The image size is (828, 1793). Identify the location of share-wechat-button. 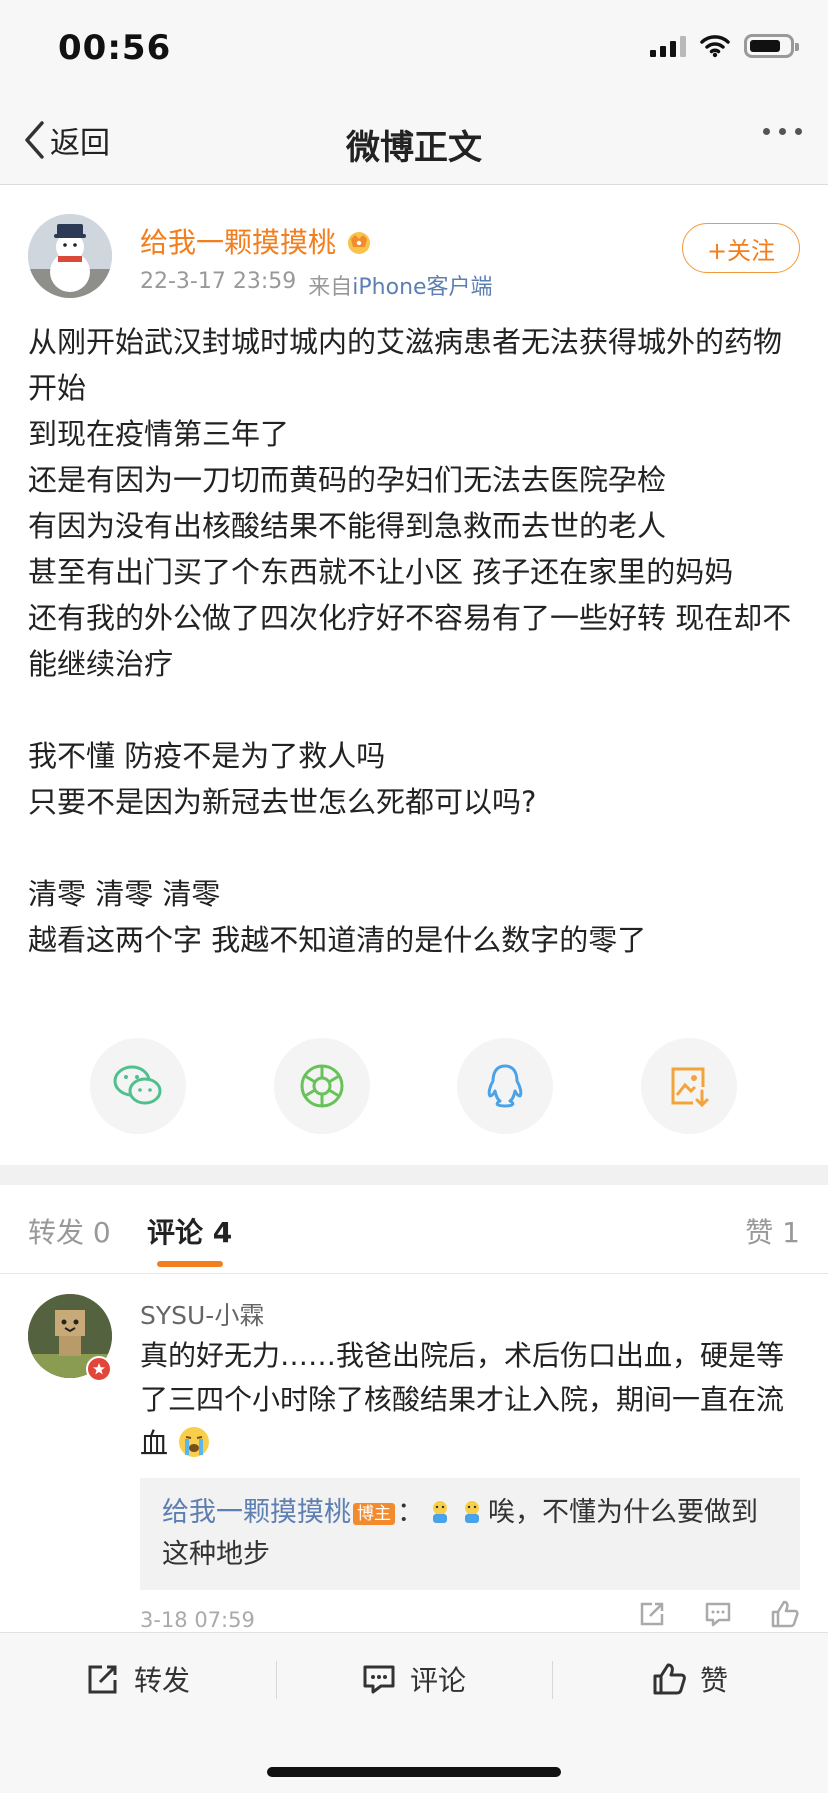
(138, 1086).